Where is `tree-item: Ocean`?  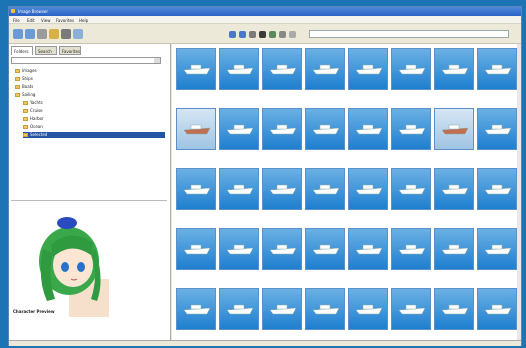
tree-item: Ocean is located at coordinates (33, 127).